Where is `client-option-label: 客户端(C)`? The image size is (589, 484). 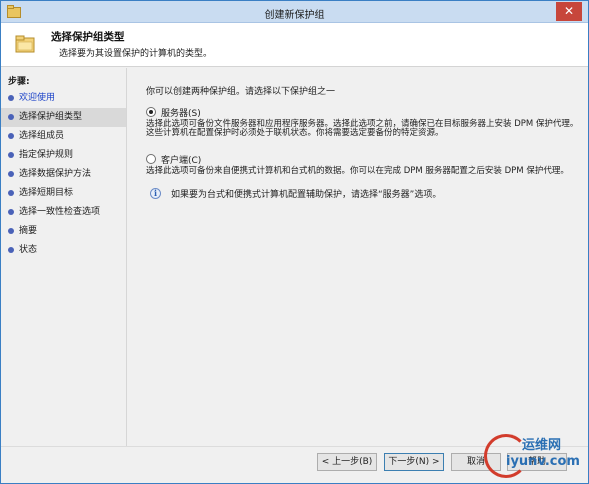
client-option-label: 客户端(C) is located at coordinates (181, 160).